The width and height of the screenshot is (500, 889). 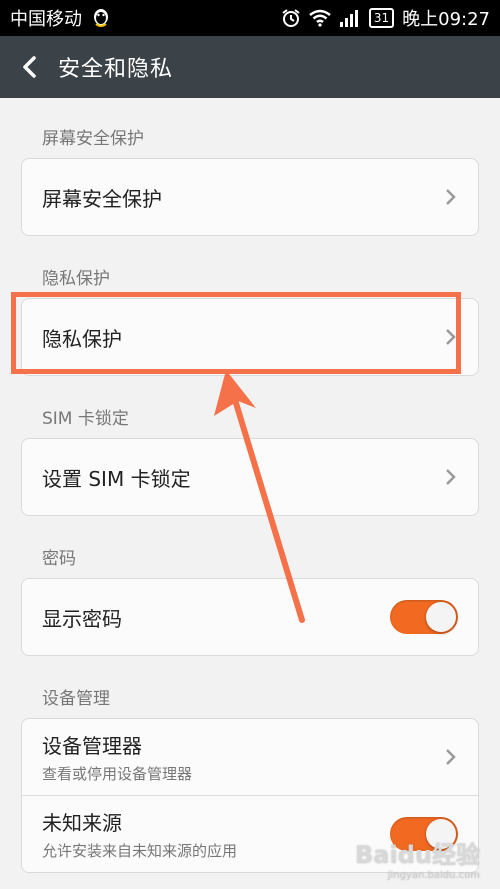 What do you see at coordinates (381, 18) in the screenshot?
I see `battery-icon: 31` at bounding box center [381, 18].